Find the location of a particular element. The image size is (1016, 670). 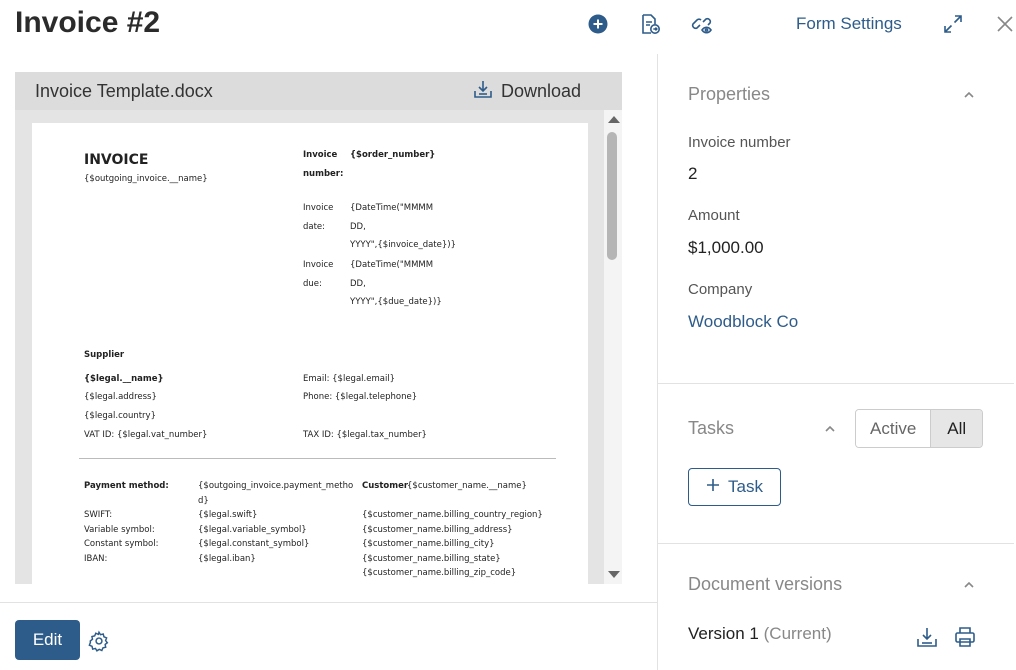

print-icon is located at coordinates (965, 637).